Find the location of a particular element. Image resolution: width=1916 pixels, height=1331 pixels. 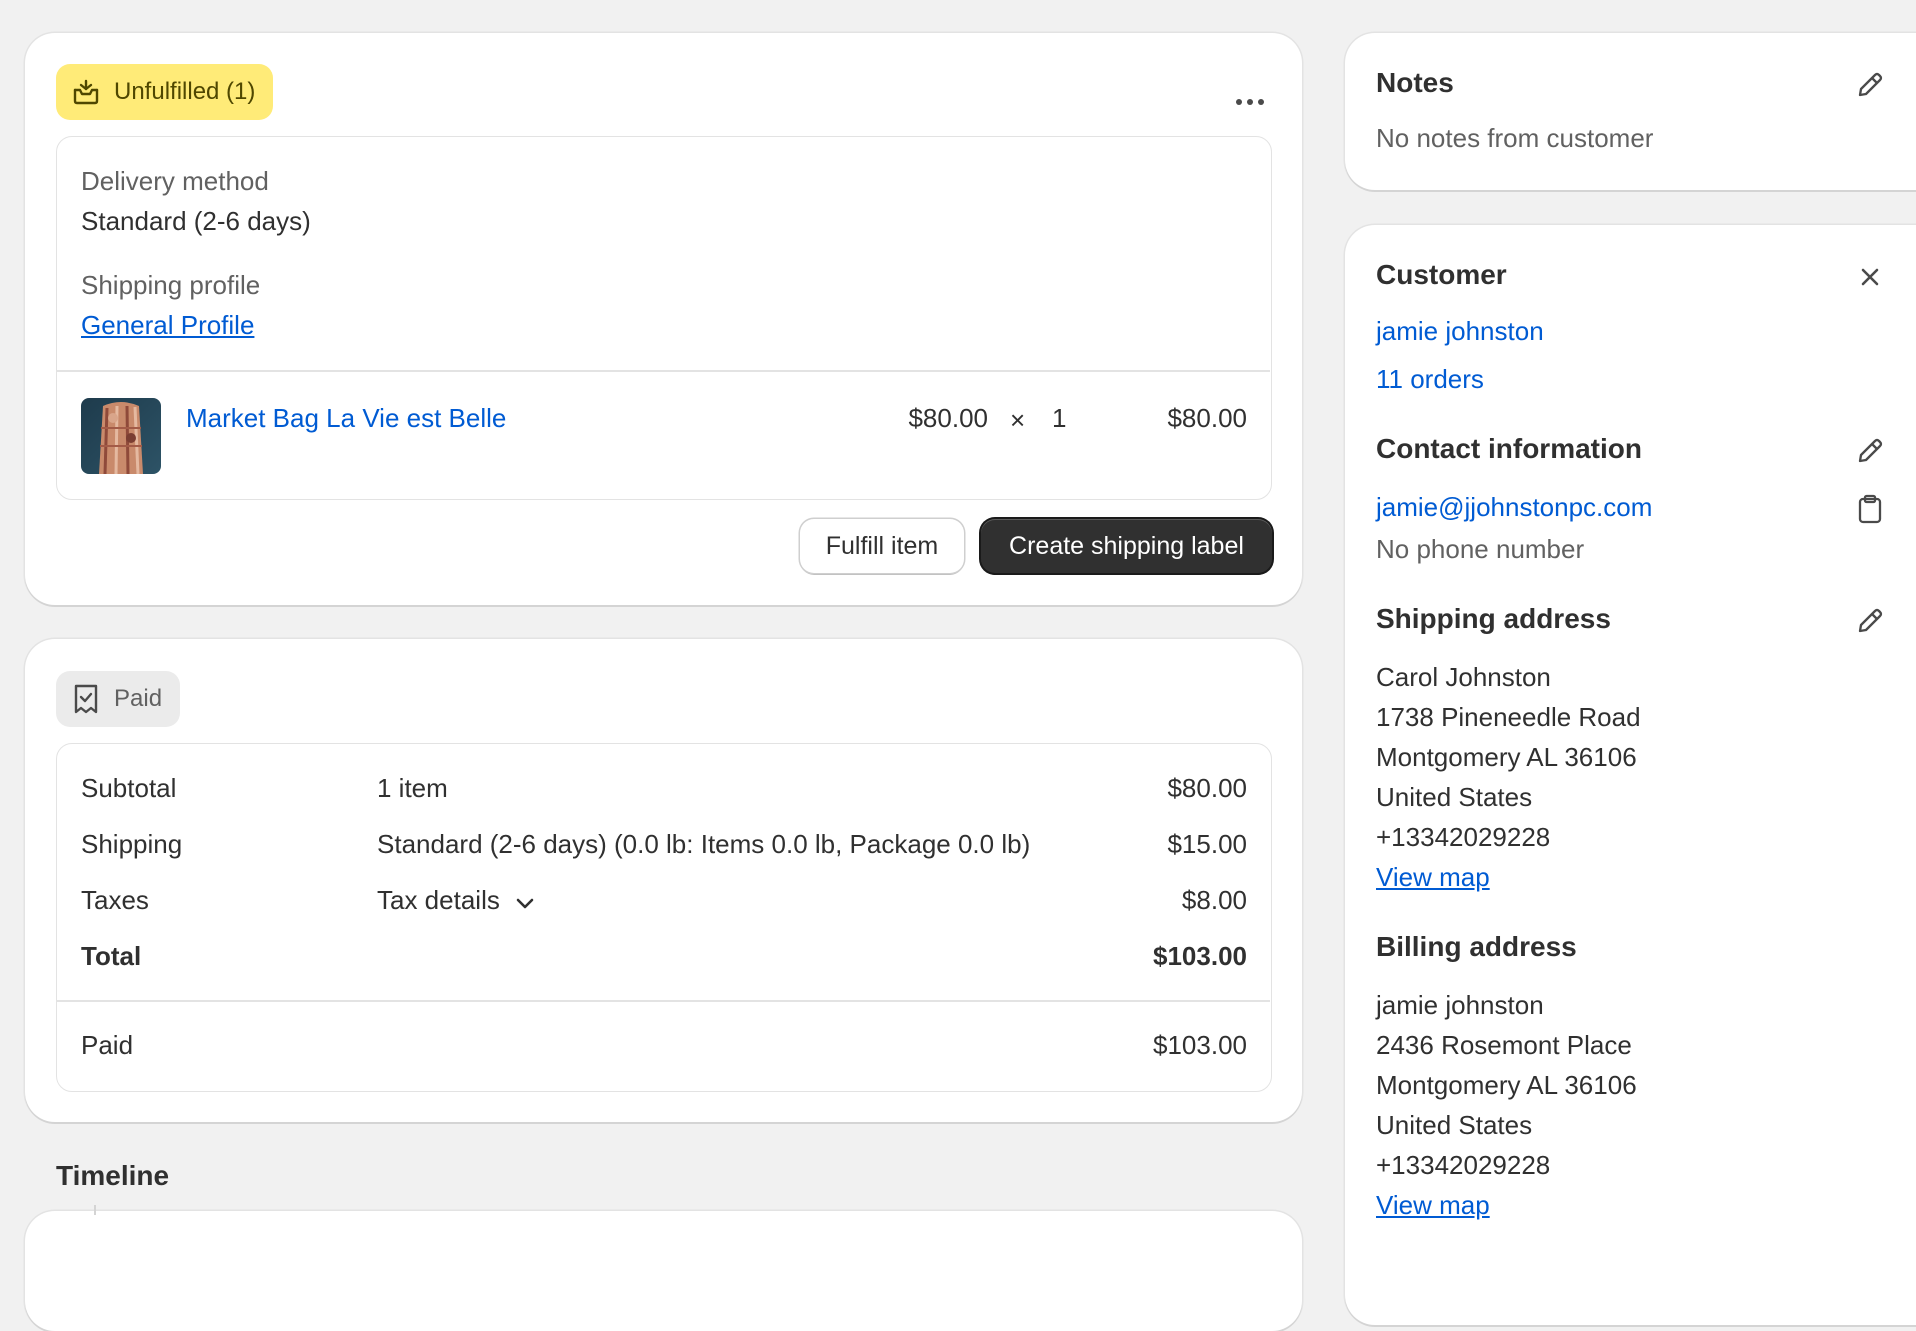

delivery-method-value: Standard (2-6 days) is located at coordinates (196, 221).